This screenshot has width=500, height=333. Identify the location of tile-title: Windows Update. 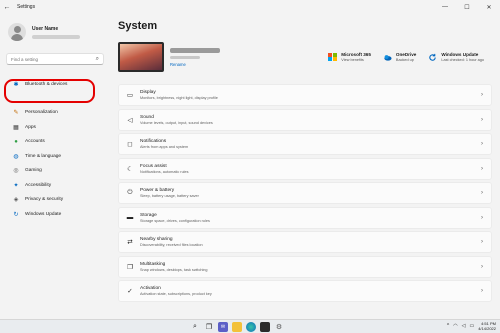
(460, 54).